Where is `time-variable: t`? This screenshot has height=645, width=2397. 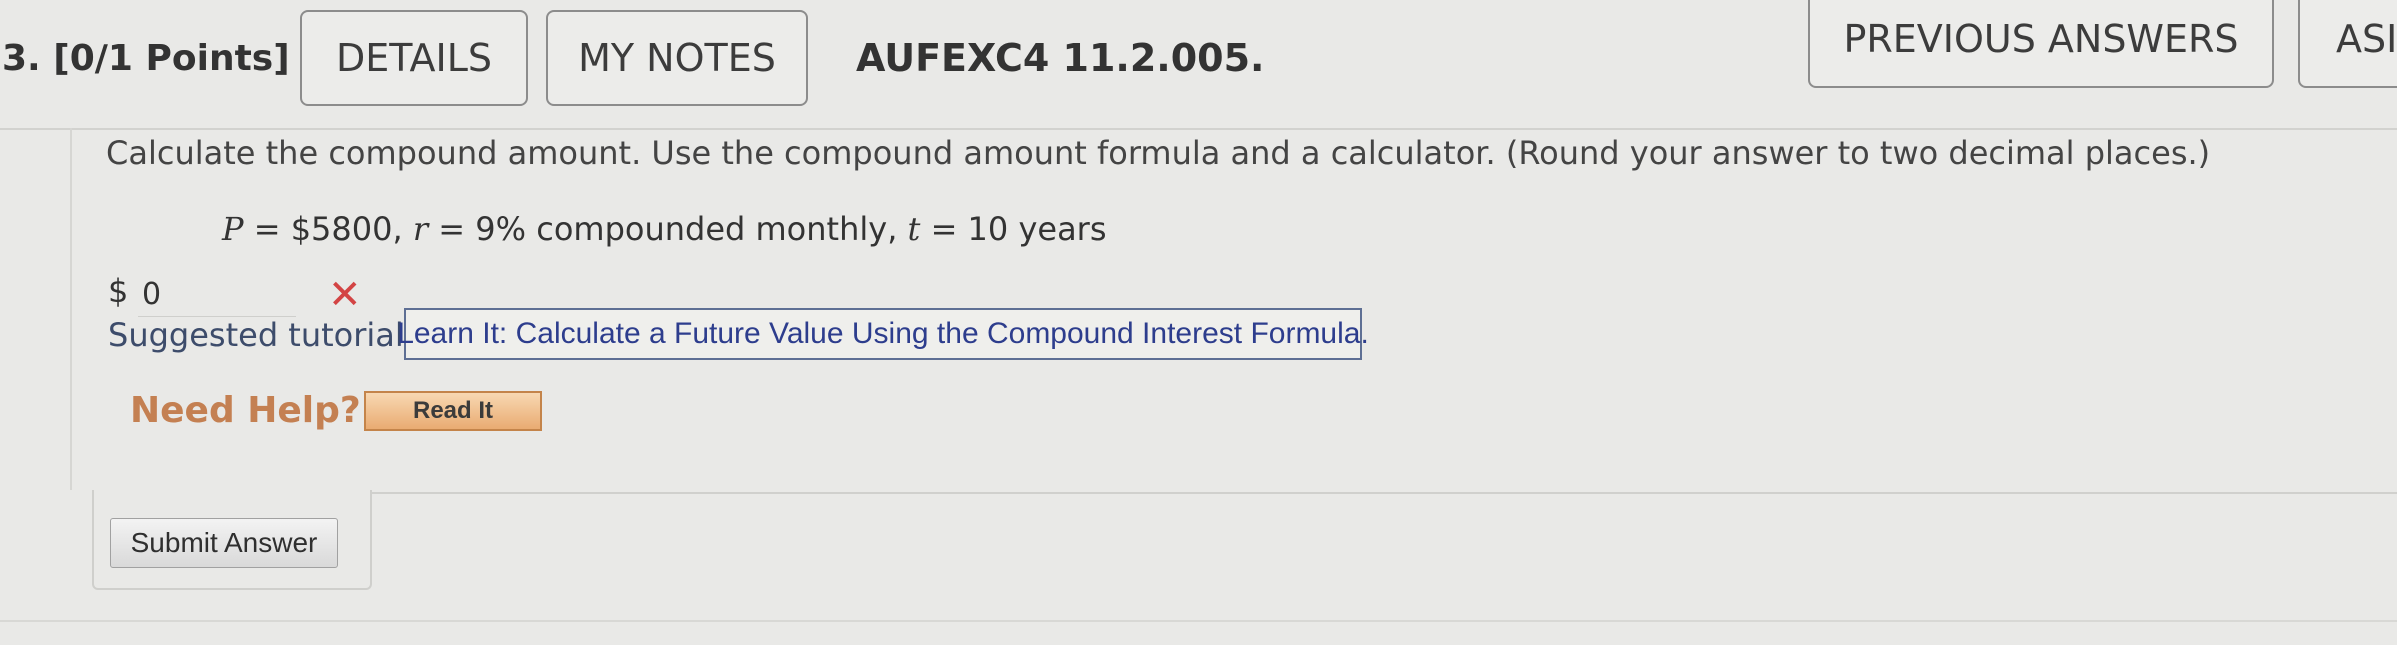 time-variable: t is located at coordinates (914, 229).